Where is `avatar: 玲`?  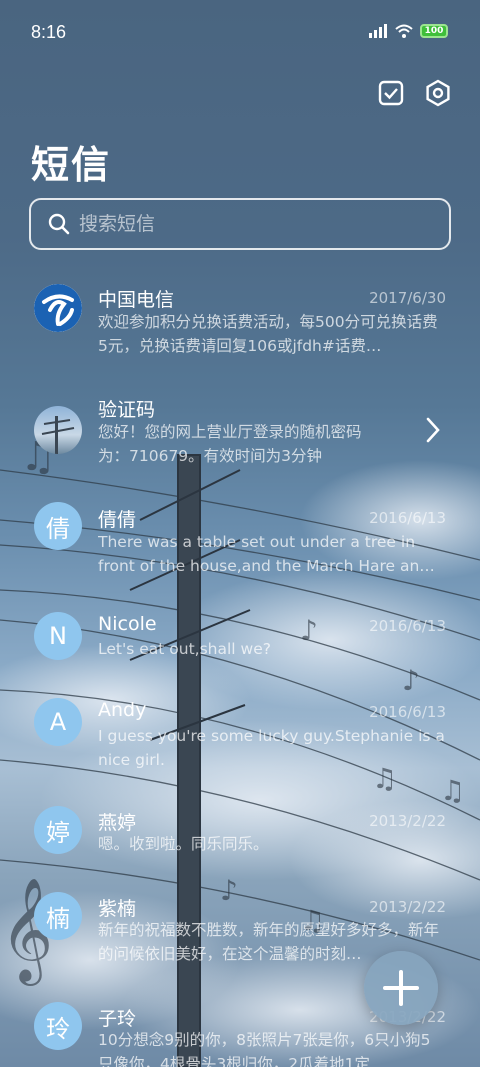 avatar: 玲 is located at coordinates (58, 1026).